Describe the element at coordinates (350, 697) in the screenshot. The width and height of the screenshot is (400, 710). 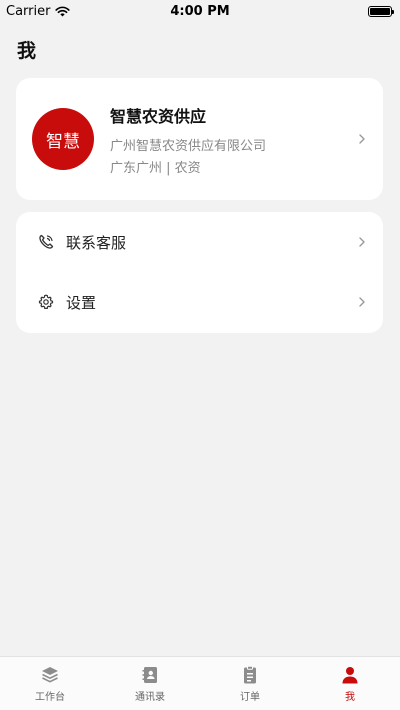
I see `tab-label: 我` at that location.